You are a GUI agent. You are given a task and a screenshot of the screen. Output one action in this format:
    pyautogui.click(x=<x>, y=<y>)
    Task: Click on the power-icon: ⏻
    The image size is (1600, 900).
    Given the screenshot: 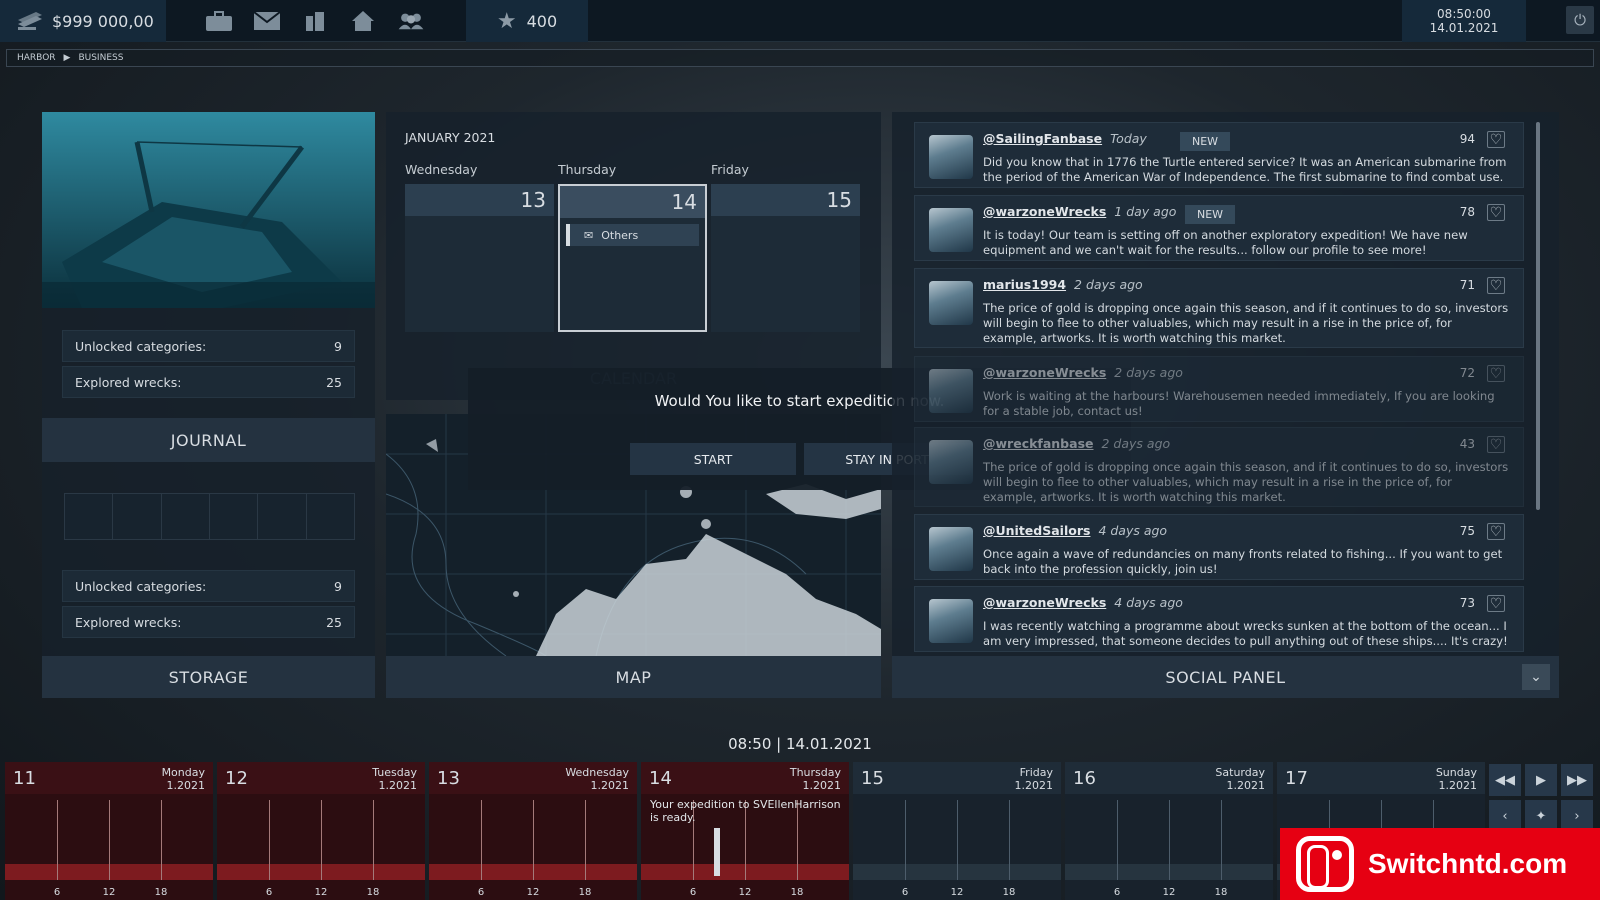 What is the action you would take?
    pyautogui.click(x=1580, y=20)
    